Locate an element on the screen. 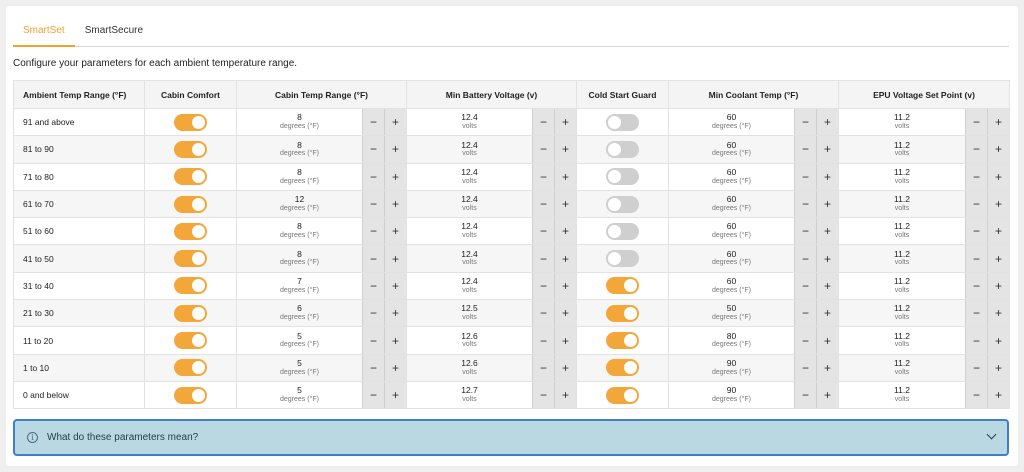 This screenshot has width=1024, height=472. parameters-help-accordion: i What do these parameters mean? is located at coordinates (511, 437).